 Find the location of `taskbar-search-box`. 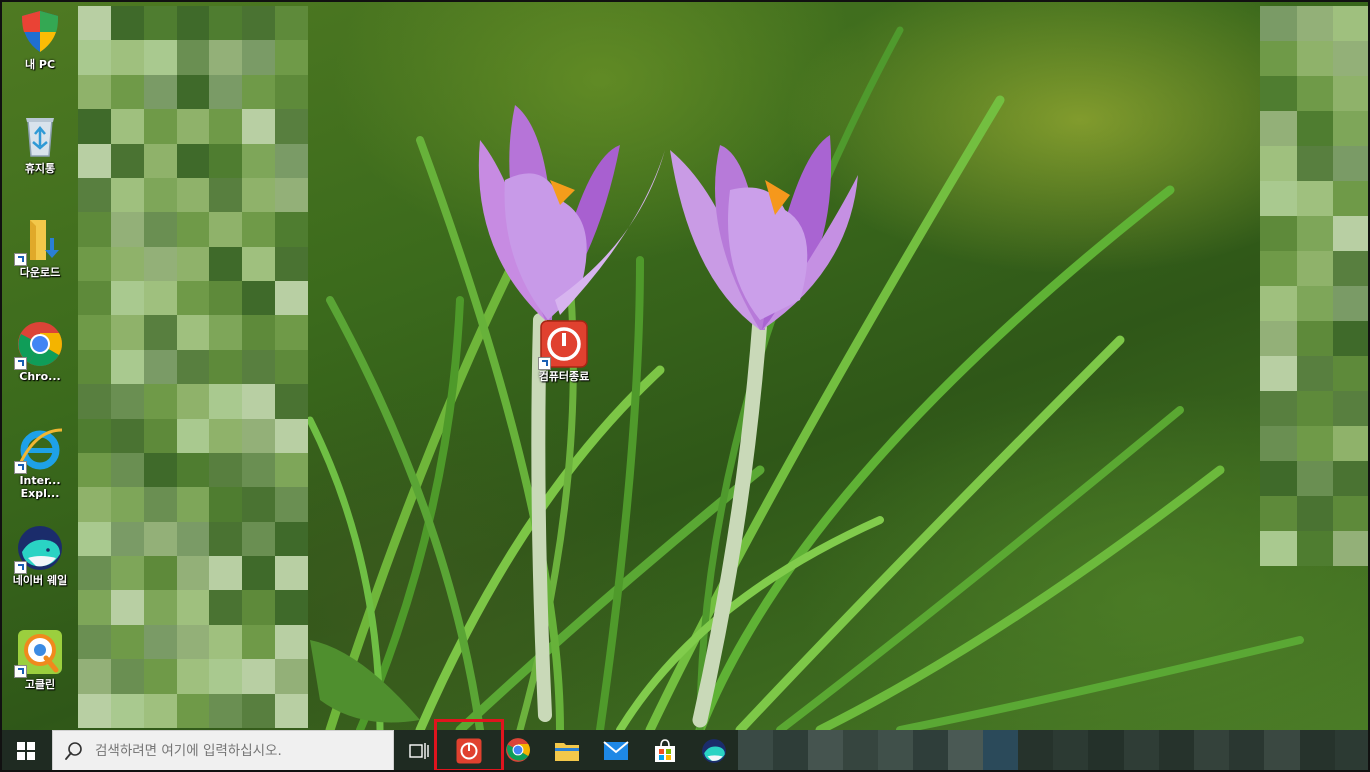

taskbar-search-box is located at coordinates (223, 751).